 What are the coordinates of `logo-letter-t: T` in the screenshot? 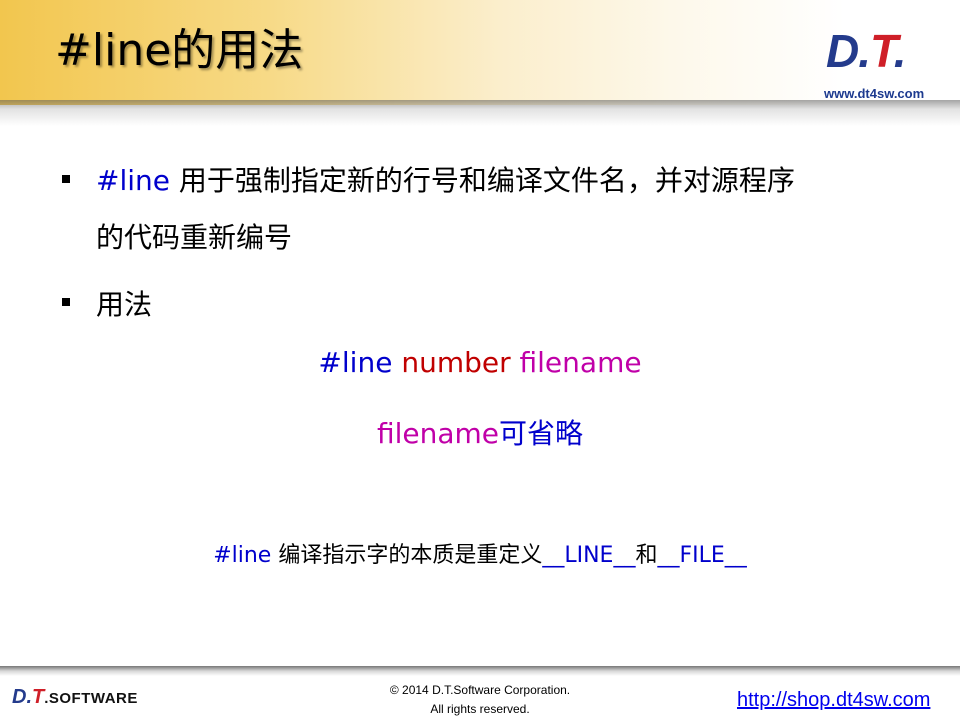 It's located at (882, 51).